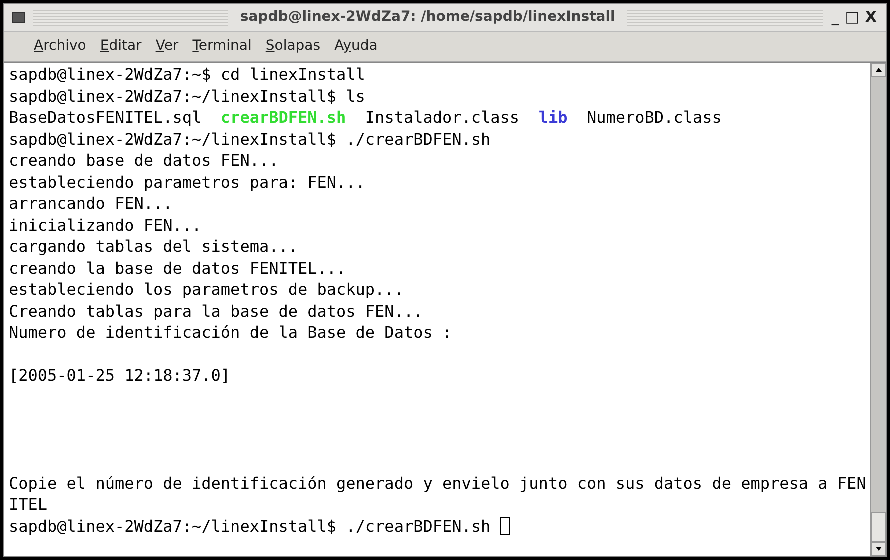 This screenshot has width=890, height=560. What do you see at coordinates (428, 17) in the screenshot?
I see `window-title: sapdb@linex-2WdZa7: /home/sapdb/linexInstall` at bounding box center [428, 17].